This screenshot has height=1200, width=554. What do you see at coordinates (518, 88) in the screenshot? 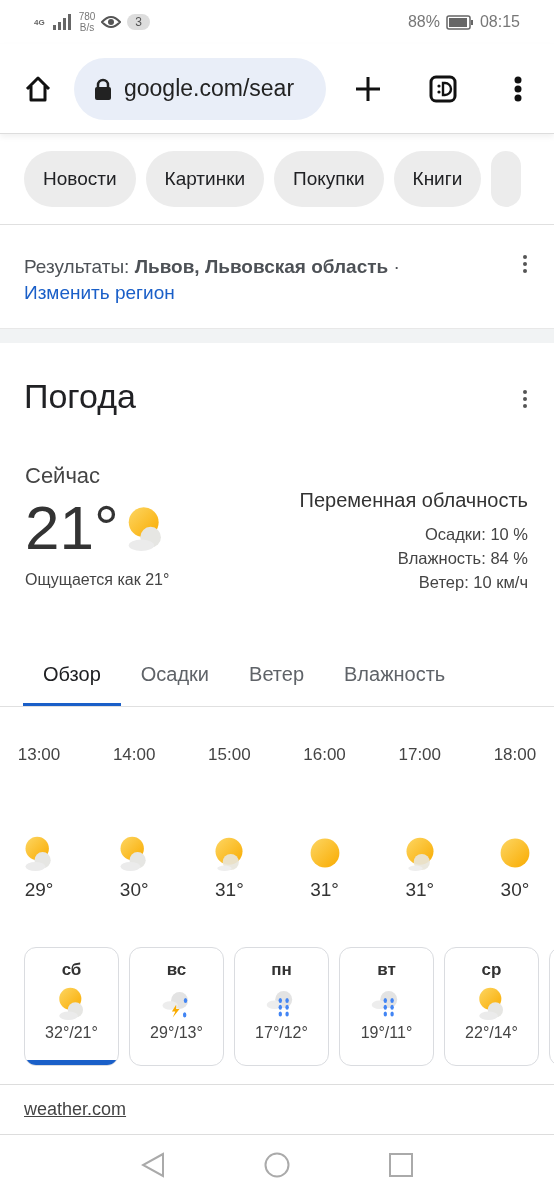
I see `menu-icon` at bounding box center [518, 88].